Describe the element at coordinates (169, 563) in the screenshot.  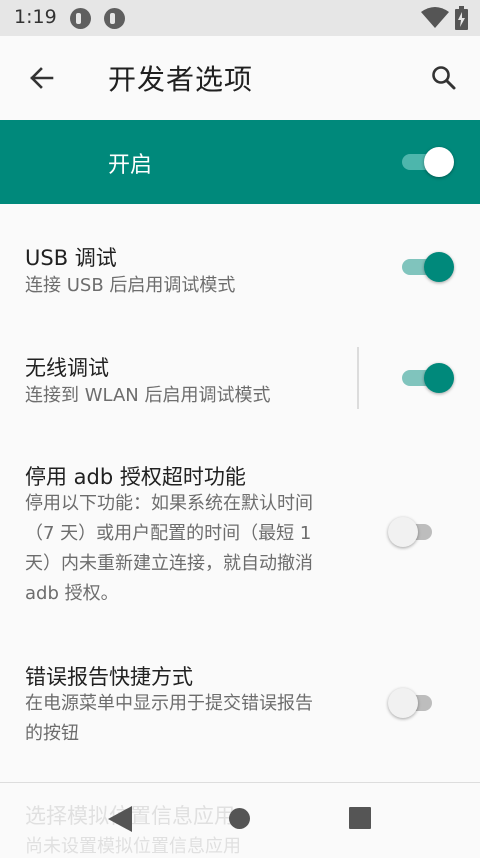
I see `summary-line: 天）内未重新建立连接，就自动撤消` at that location.